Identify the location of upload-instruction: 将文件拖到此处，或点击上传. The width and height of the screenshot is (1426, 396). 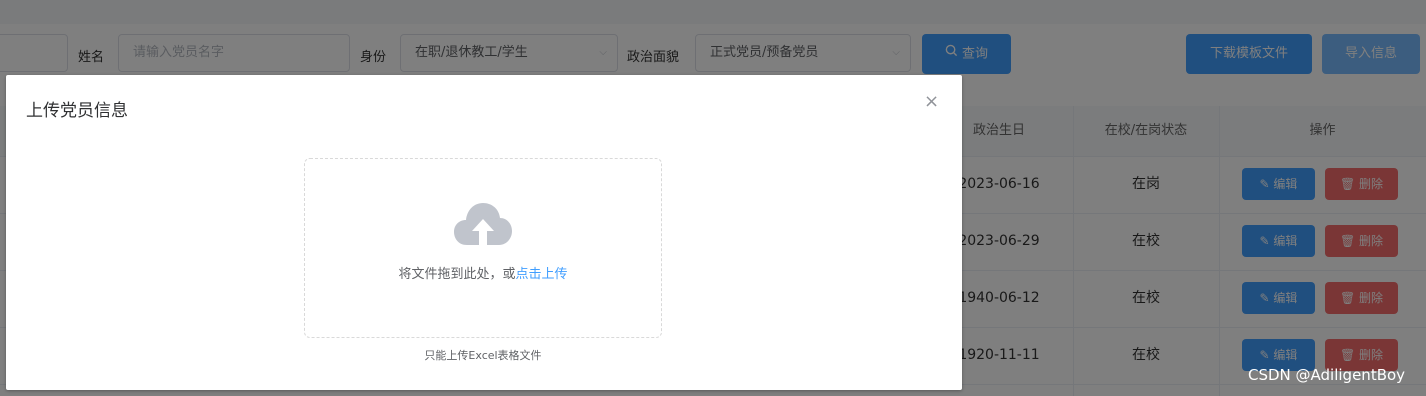
(483, 272).